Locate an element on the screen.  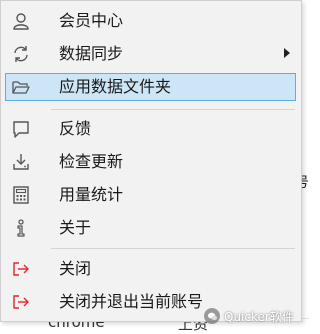
menu-item-membership-center: 会员中心 is located at coordinates (150, 21).